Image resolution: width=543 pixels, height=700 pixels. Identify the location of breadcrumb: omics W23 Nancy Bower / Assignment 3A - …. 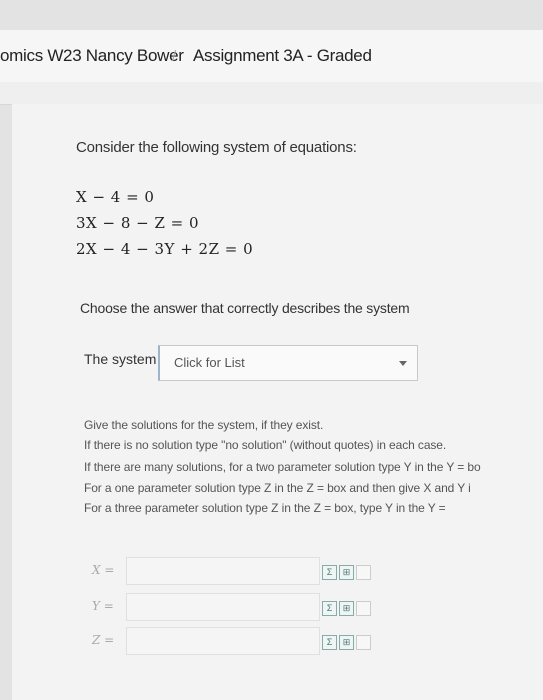
(271, 56).